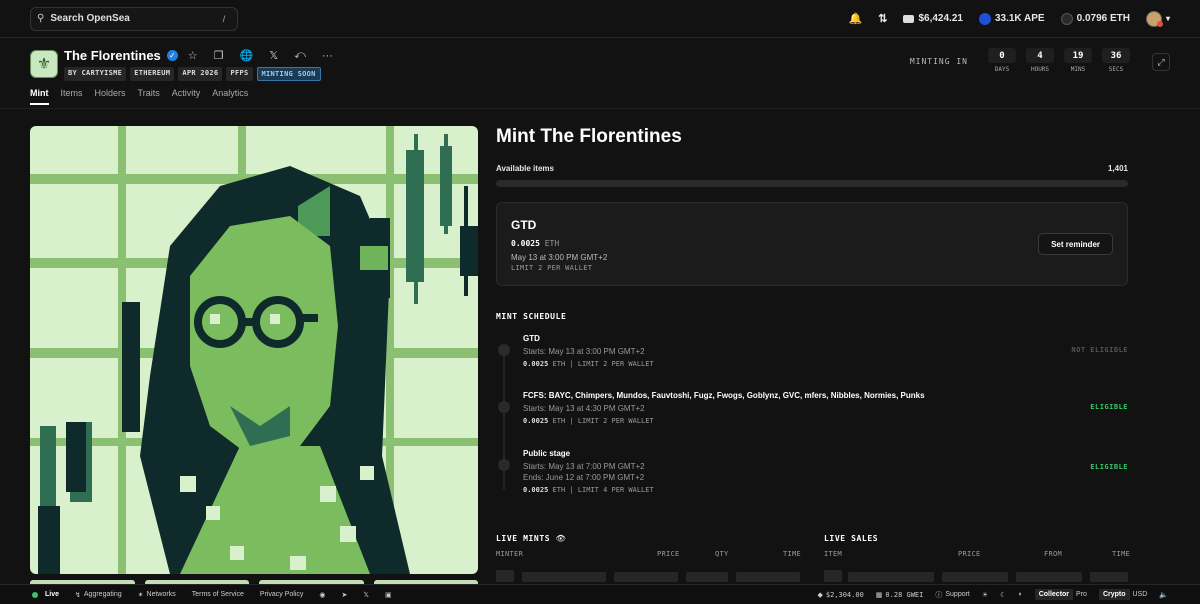 This screenshot has width=1200, height=604. What do you see at coordinates (327, 56) in the screenshot?
I see `more-icon: ···` at bounding box center [327, 56].